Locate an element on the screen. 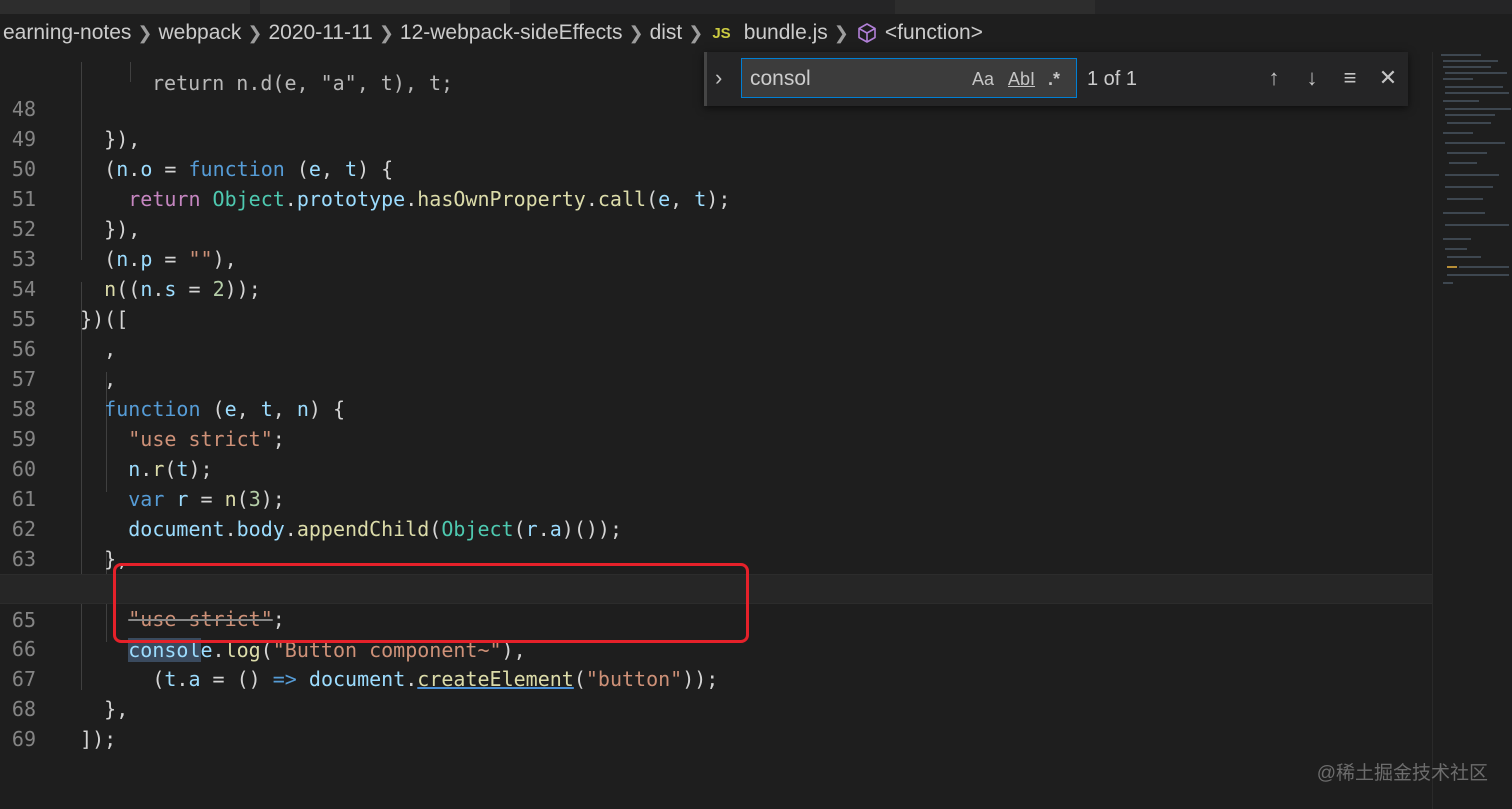  breadcrumb-folder-webpack: webpack is located at coordinates (200, 33).